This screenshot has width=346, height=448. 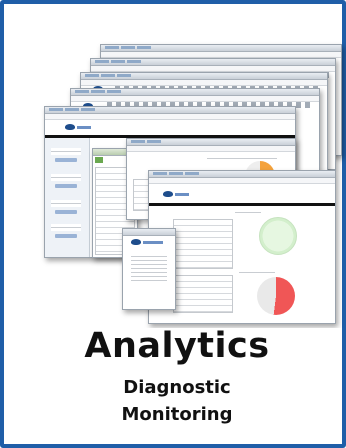 What do you see at coordinates (177, 414) in the screenshot?
I see `caption-subtitle-monitoring: Monitoring` at bounding box center [177, 414].